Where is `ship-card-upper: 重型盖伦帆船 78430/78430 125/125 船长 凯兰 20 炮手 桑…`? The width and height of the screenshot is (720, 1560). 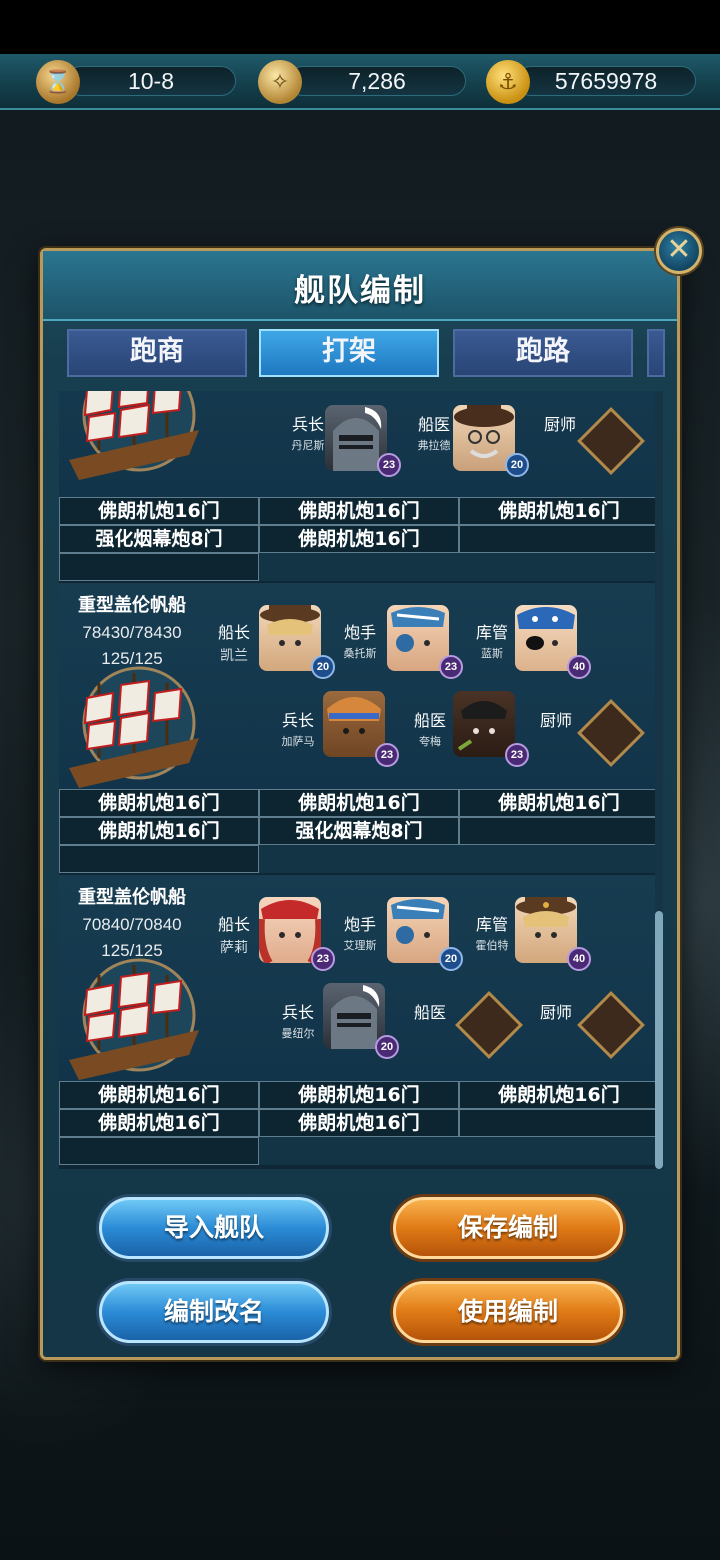 ship-card-upper: 重型盖伦帆船 78430/78430 125/125 船长 凯兰 20 炮手 桑… is located at coordinates (361, 686).